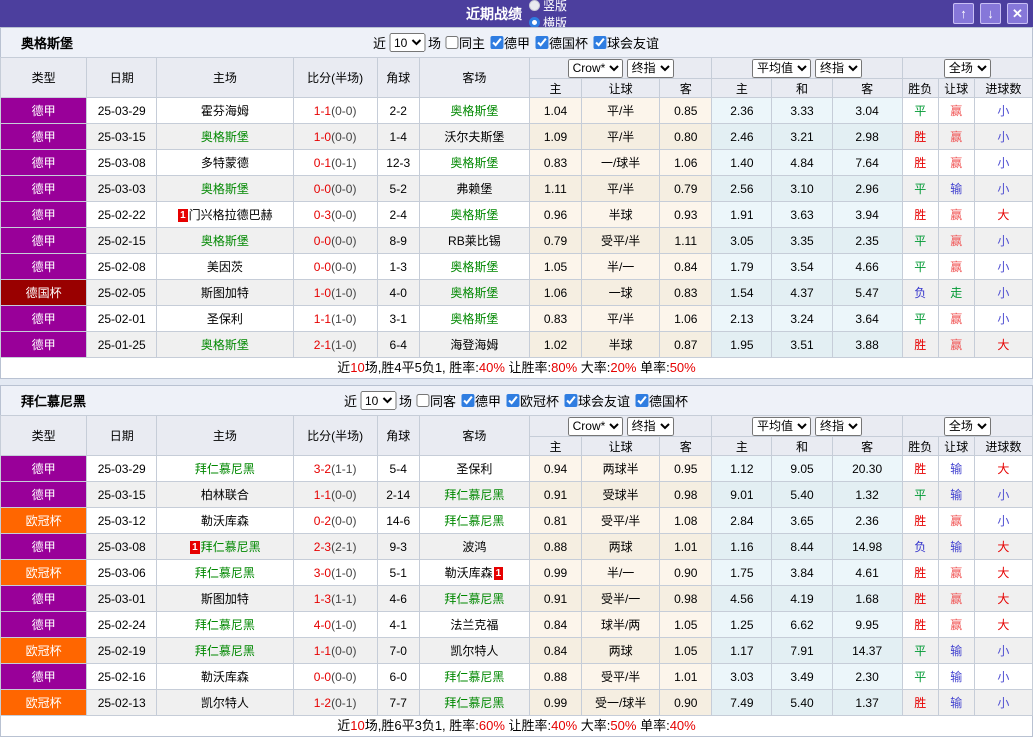  Describe the element at coordinates (956, 650) in the screenshot. I see `result-handicap: 输` at that location.